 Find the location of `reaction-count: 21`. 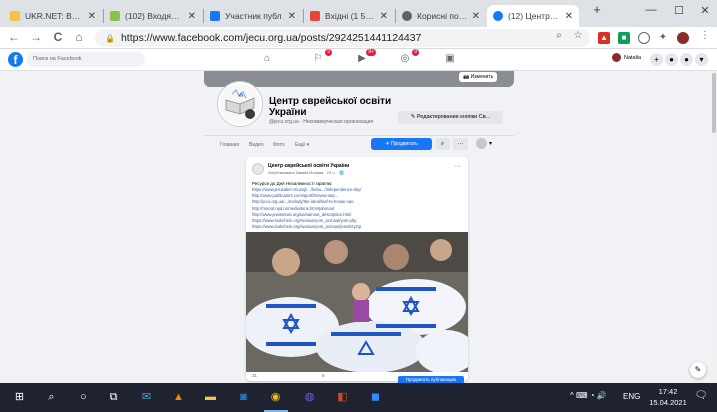

reaction-count: 21 is located at coordinates (254, 375).